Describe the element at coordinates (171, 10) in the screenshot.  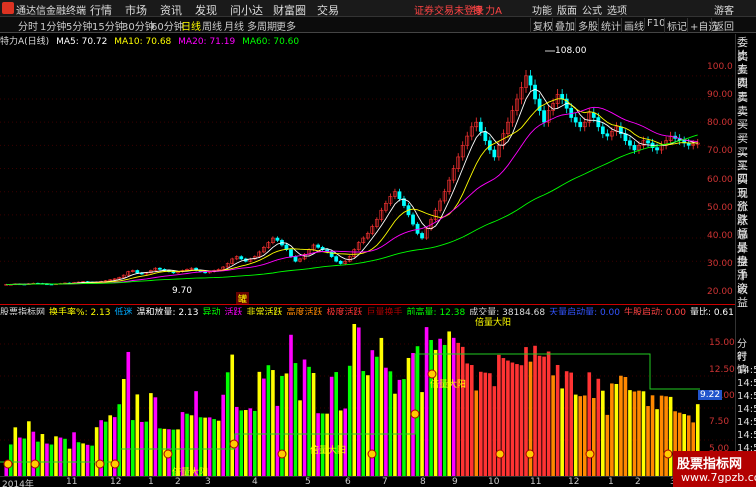
I see `menu-news: 资讯` at that location.